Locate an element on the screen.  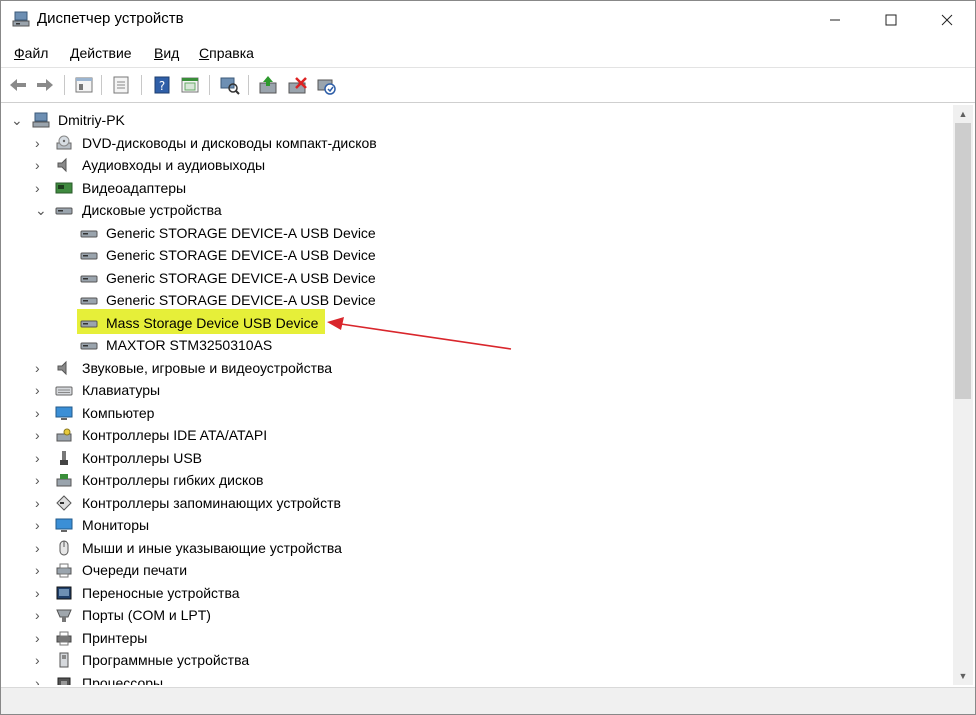
tree-item: › Мыши и иные указывающие устройства is located at coordinates (475, 548).